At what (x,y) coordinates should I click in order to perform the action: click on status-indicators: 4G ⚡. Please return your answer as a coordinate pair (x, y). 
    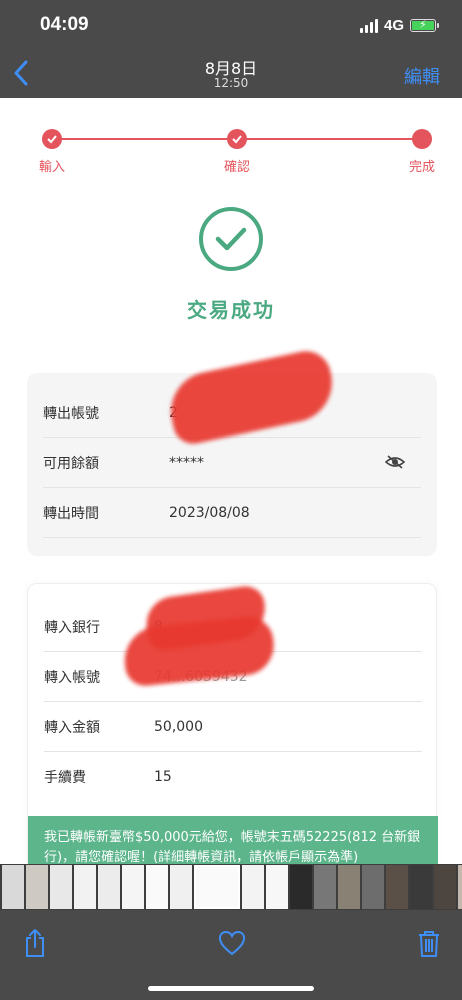
    Looking at the image, I should click on (399, 25).